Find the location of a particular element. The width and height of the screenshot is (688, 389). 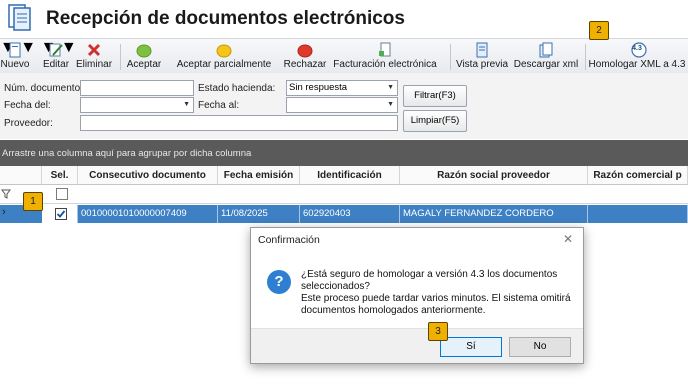

reject-button: Rechazar is located at coordinates (305, 56).